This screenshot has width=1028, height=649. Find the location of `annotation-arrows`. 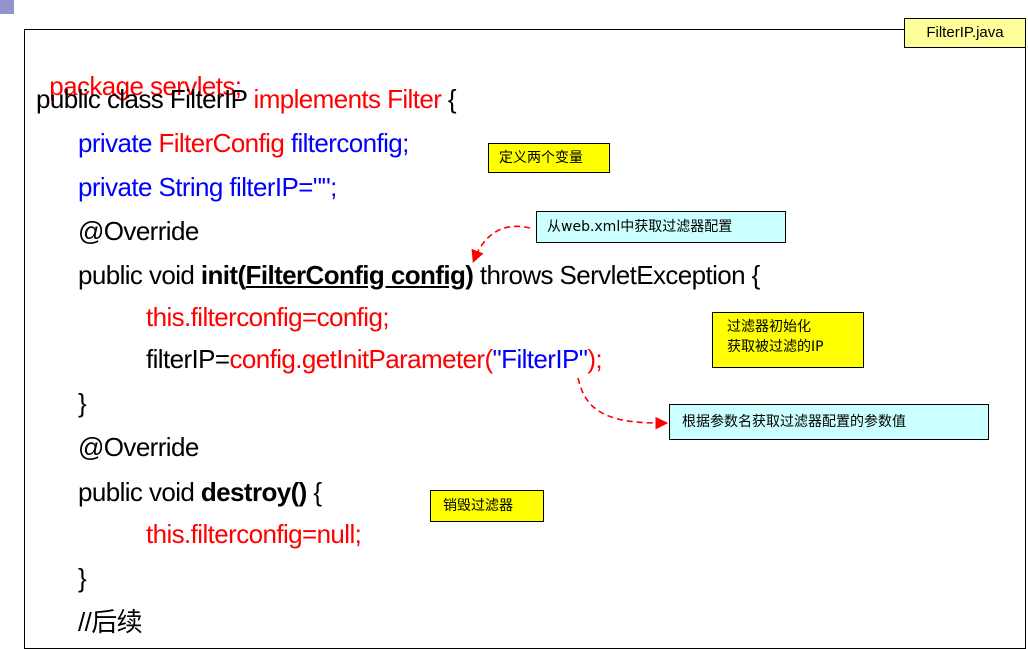

annotation-arrows is located at coordinates (570, 327).